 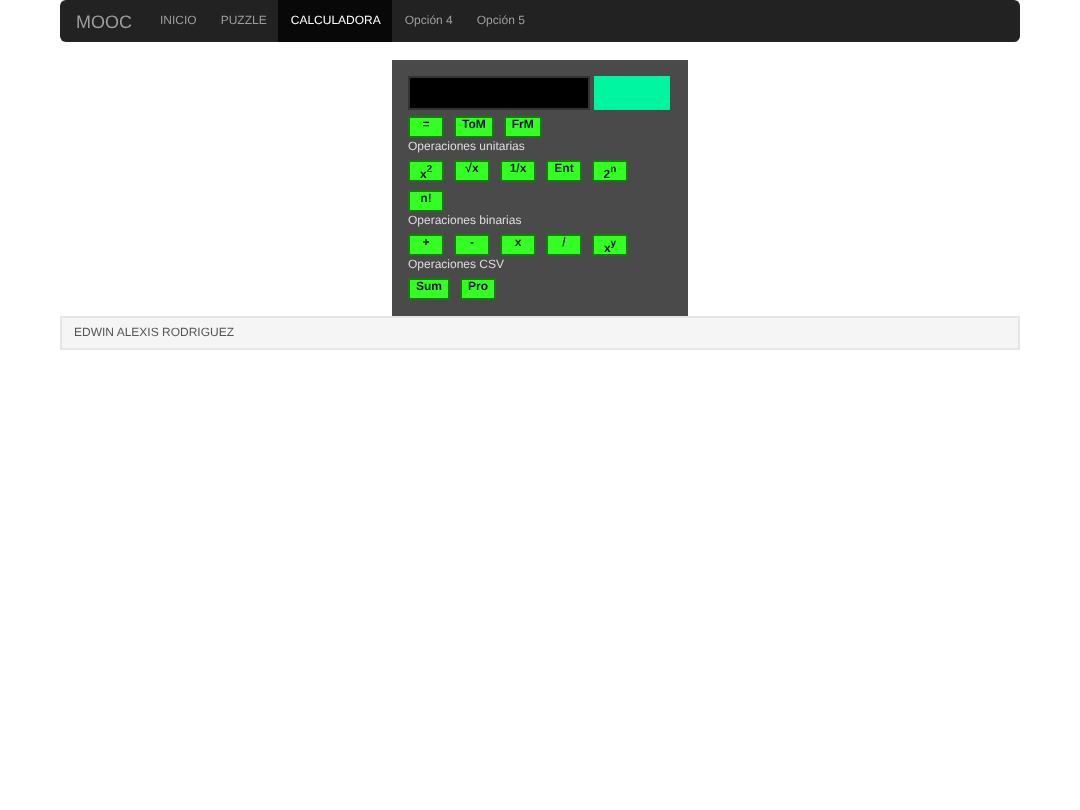 What do you see at coordinates (499, 93) in the screenshot?
I see `display-field` at bounding box center [499, 93].